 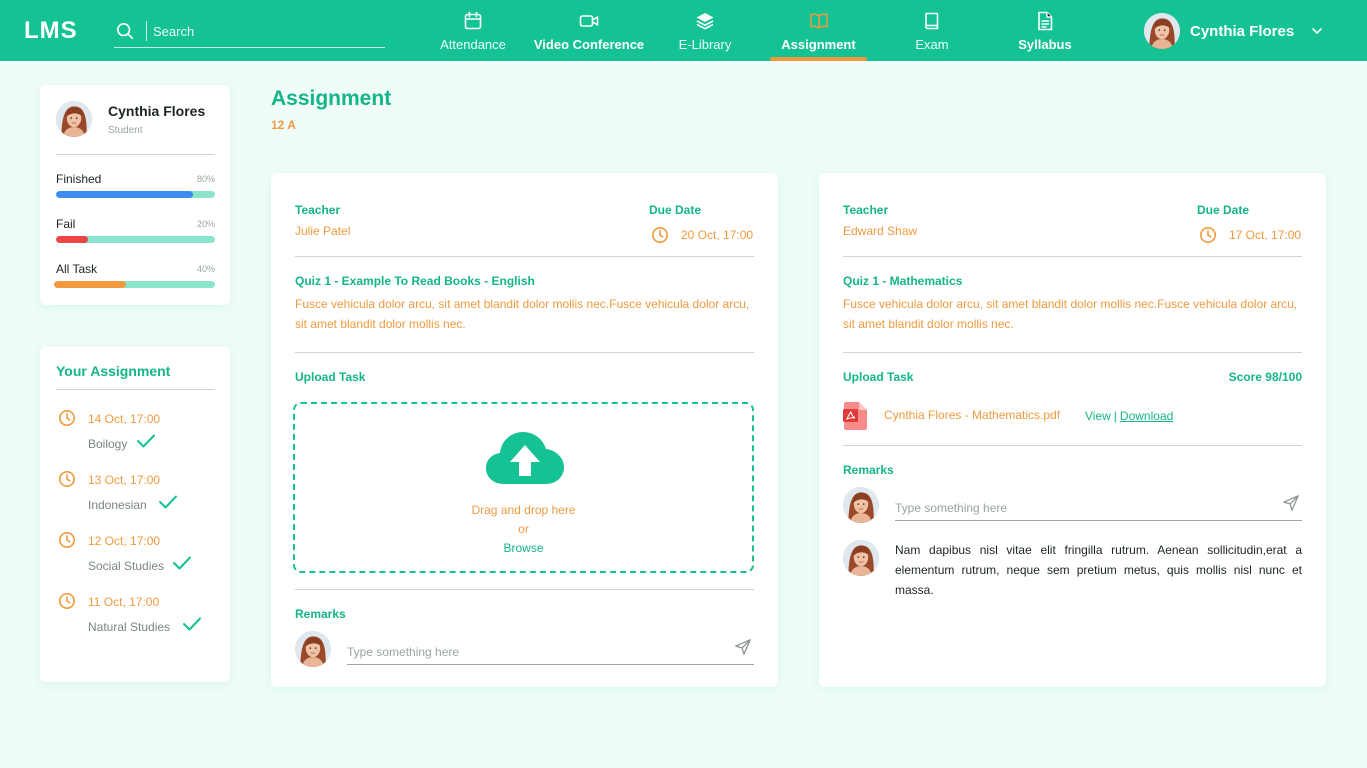 What do you see at coordinates (705, 44) in the screenshot?
I see `nav-label-e-library: E-Library` at bounding box center [705, 44].